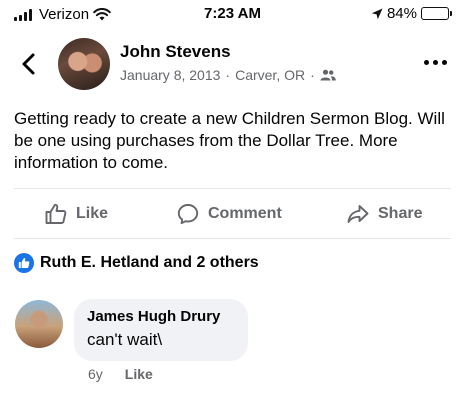  Describe the element at coordinates (377, 13) in the screenshot. I see `location-arrow-icon` at that location.